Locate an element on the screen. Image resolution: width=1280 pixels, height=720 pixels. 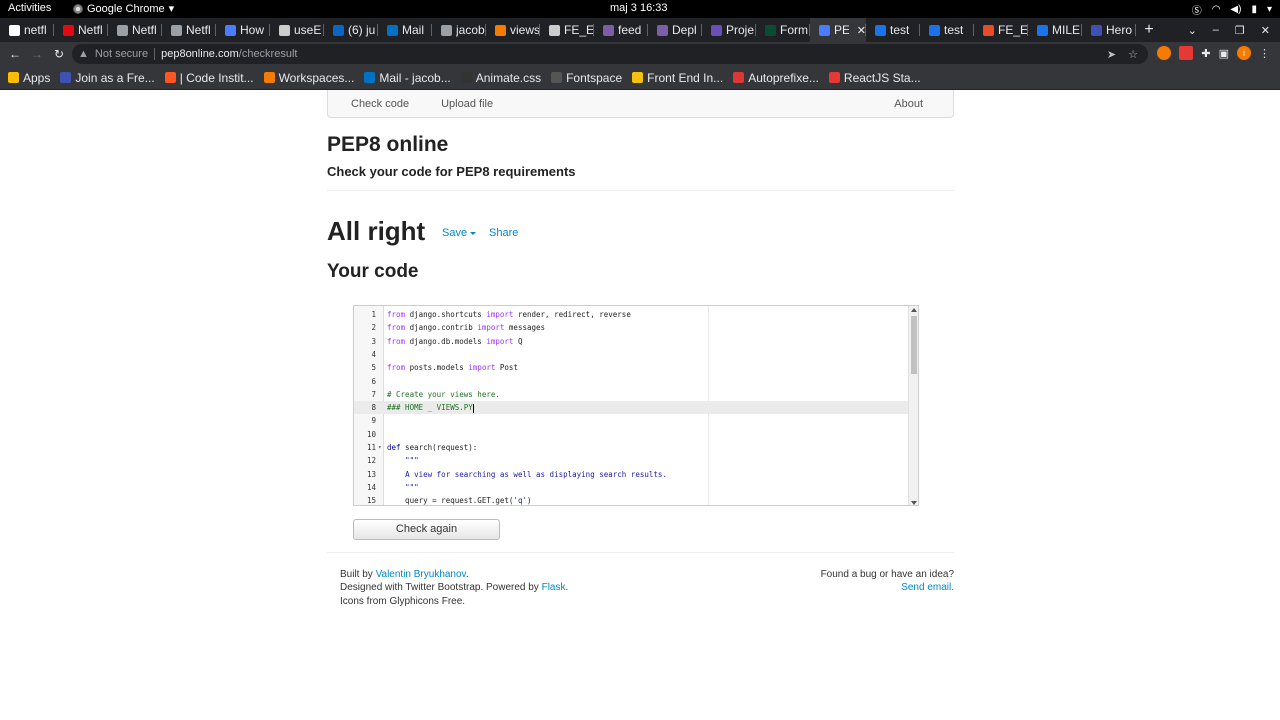
code-line: 7 # Create your views here. is located at coordinates (632, 394).